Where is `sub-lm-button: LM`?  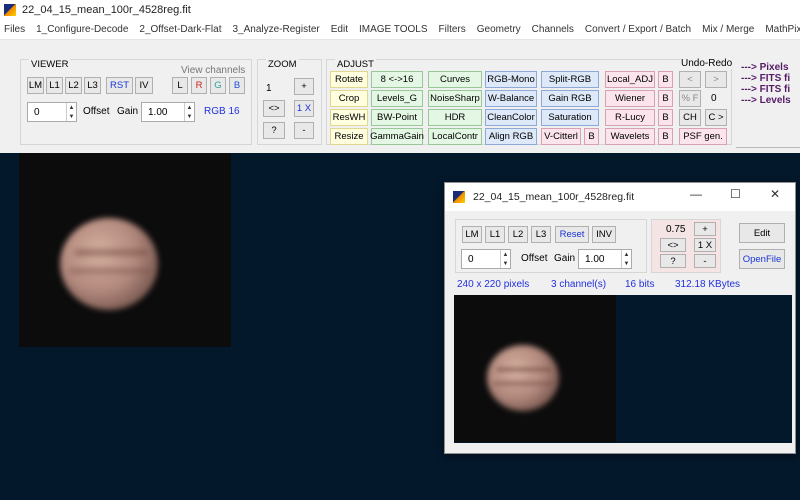 sub-lm-button: LM is located at coordinates (472, 234).